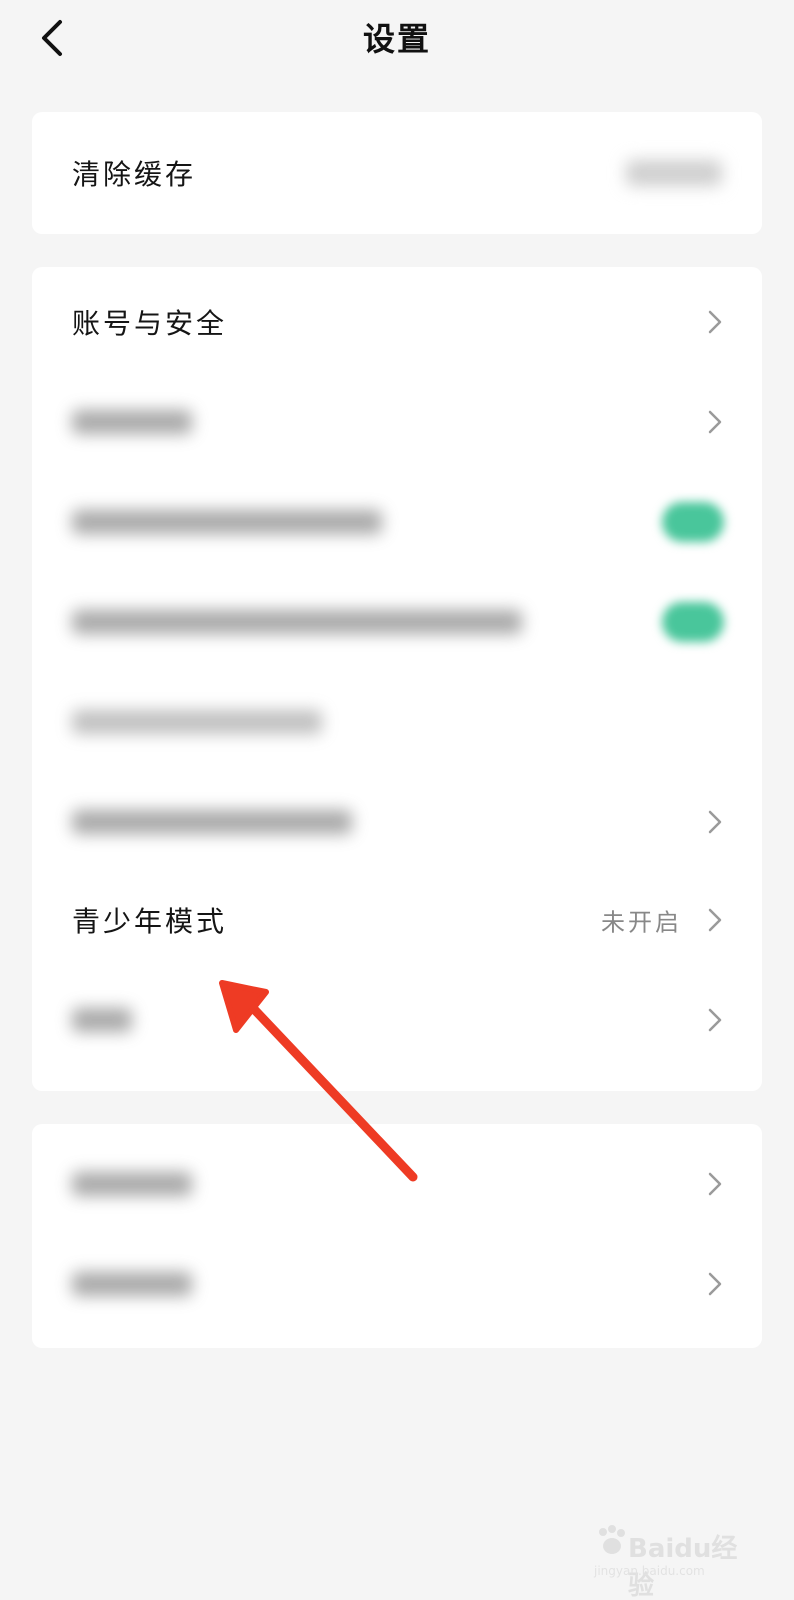 The height and width of the screenshot is (1600, 794). What do you see at coordinates (134, 174) in the screenshot?
I see `clear-cache-label: 清除缓存` at bounding box center [134, 174].